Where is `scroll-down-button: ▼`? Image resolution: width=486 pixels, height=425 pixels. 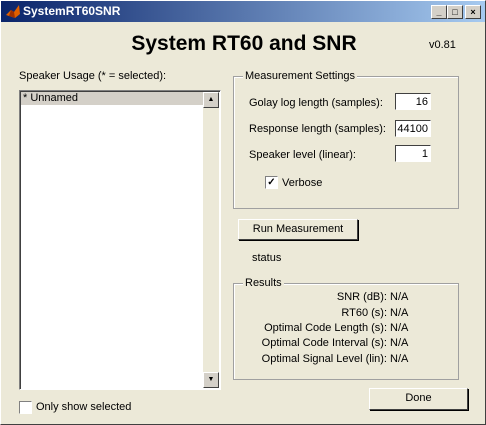 scroll-down-button: ▼ is located at coordinates (211, 380).